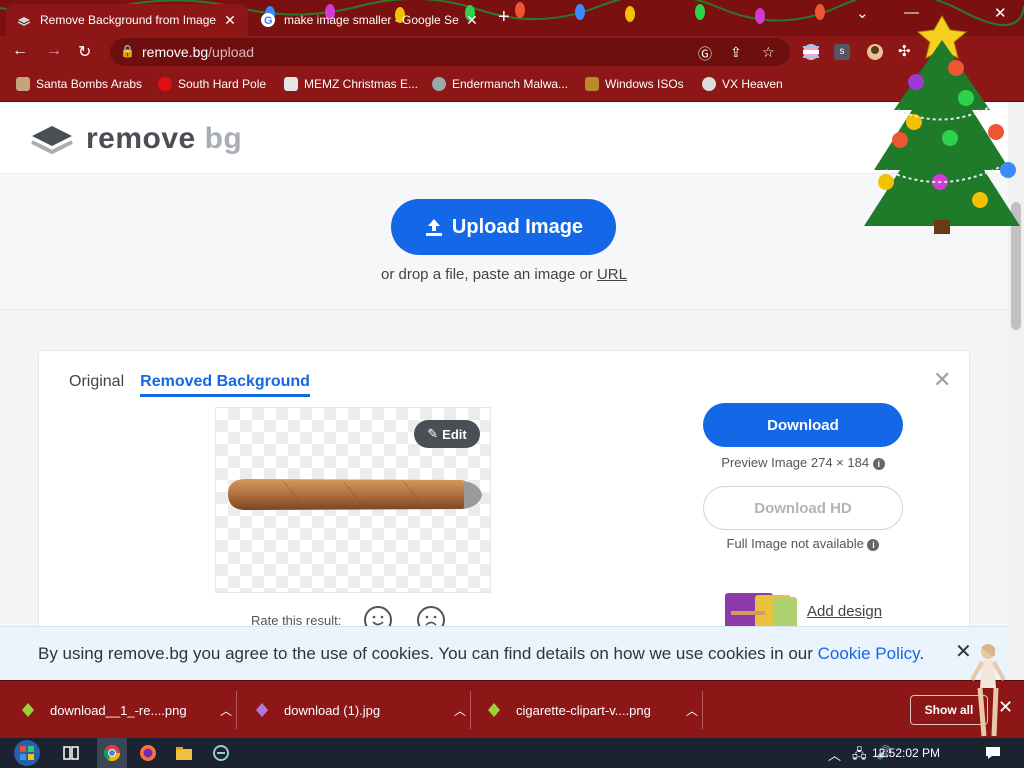 This screenshot has height=768, width=1024. What do you see at coordinates (126, 710) in the screenshot?
I see `download-item: download__1_-re....png ︿` at bounding box center [126, 710].